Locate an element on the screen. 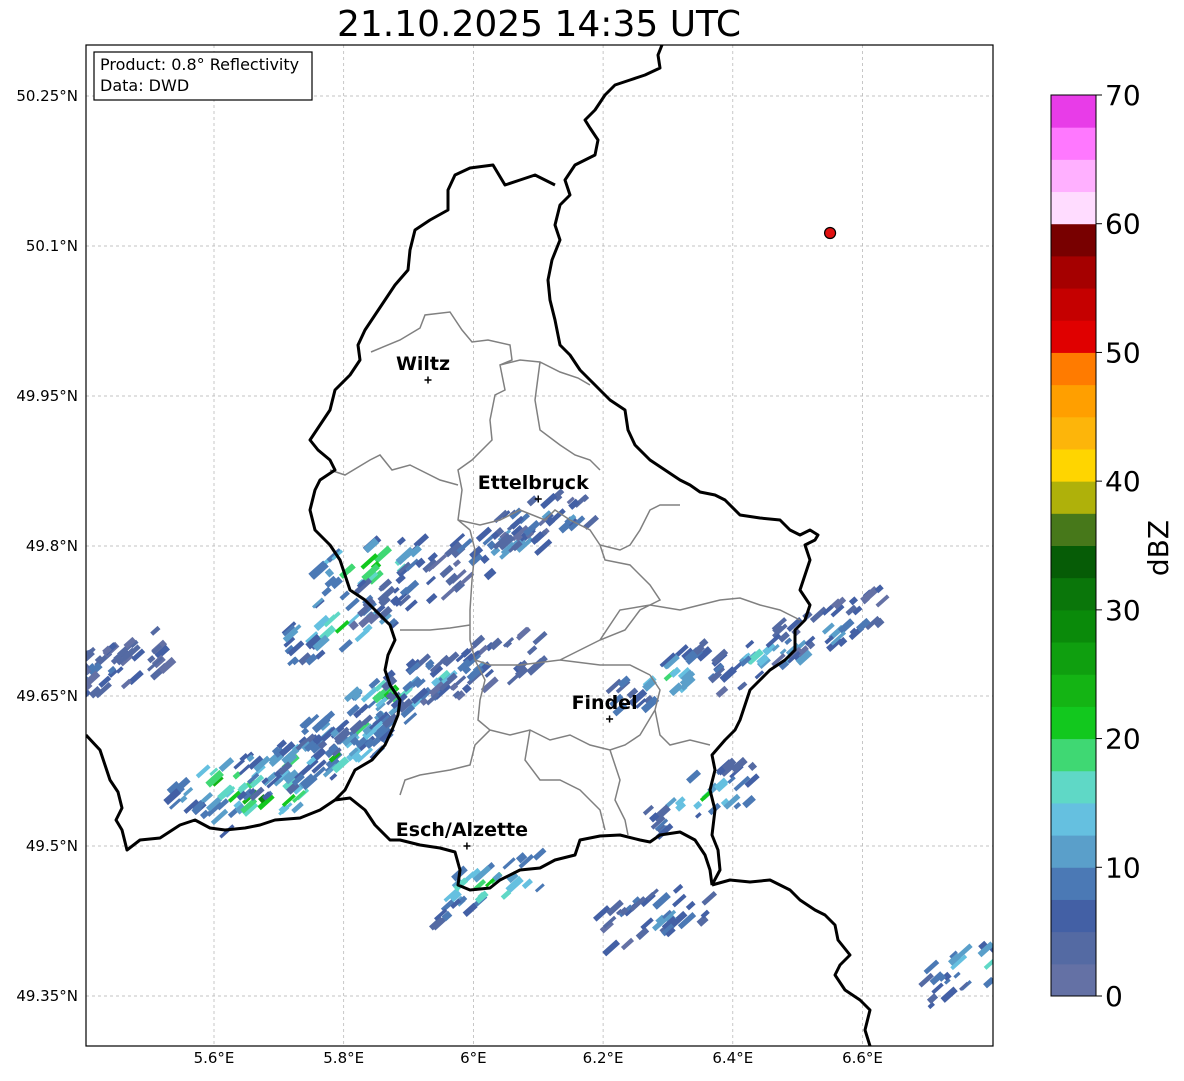 This screenshot has height=1081, width=1184. colorbar-tick-label: 50 is located at coordinates (1123, 352).